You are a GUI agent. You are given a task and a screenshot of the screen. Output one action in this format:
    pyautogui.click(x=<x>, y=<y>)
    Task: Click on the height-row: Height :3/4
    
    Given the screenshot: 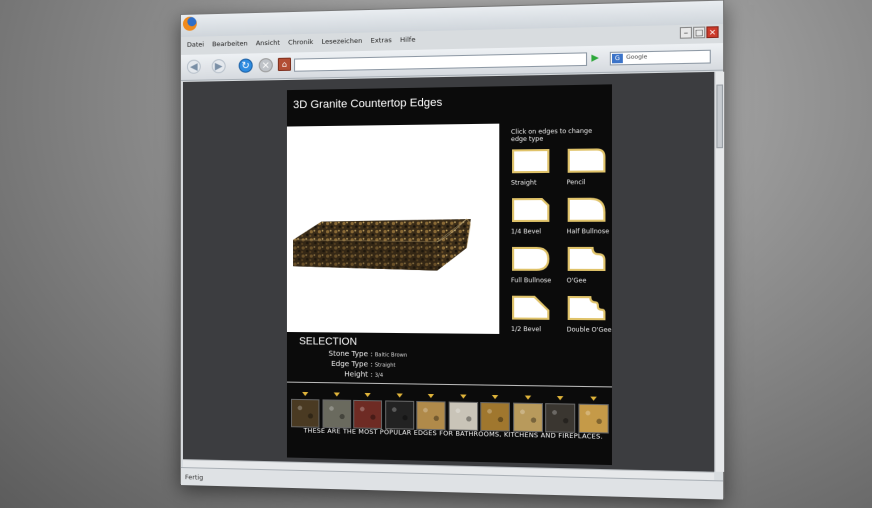 What is the action you would take?
    pyautogui.click(x=347, y=374)
    